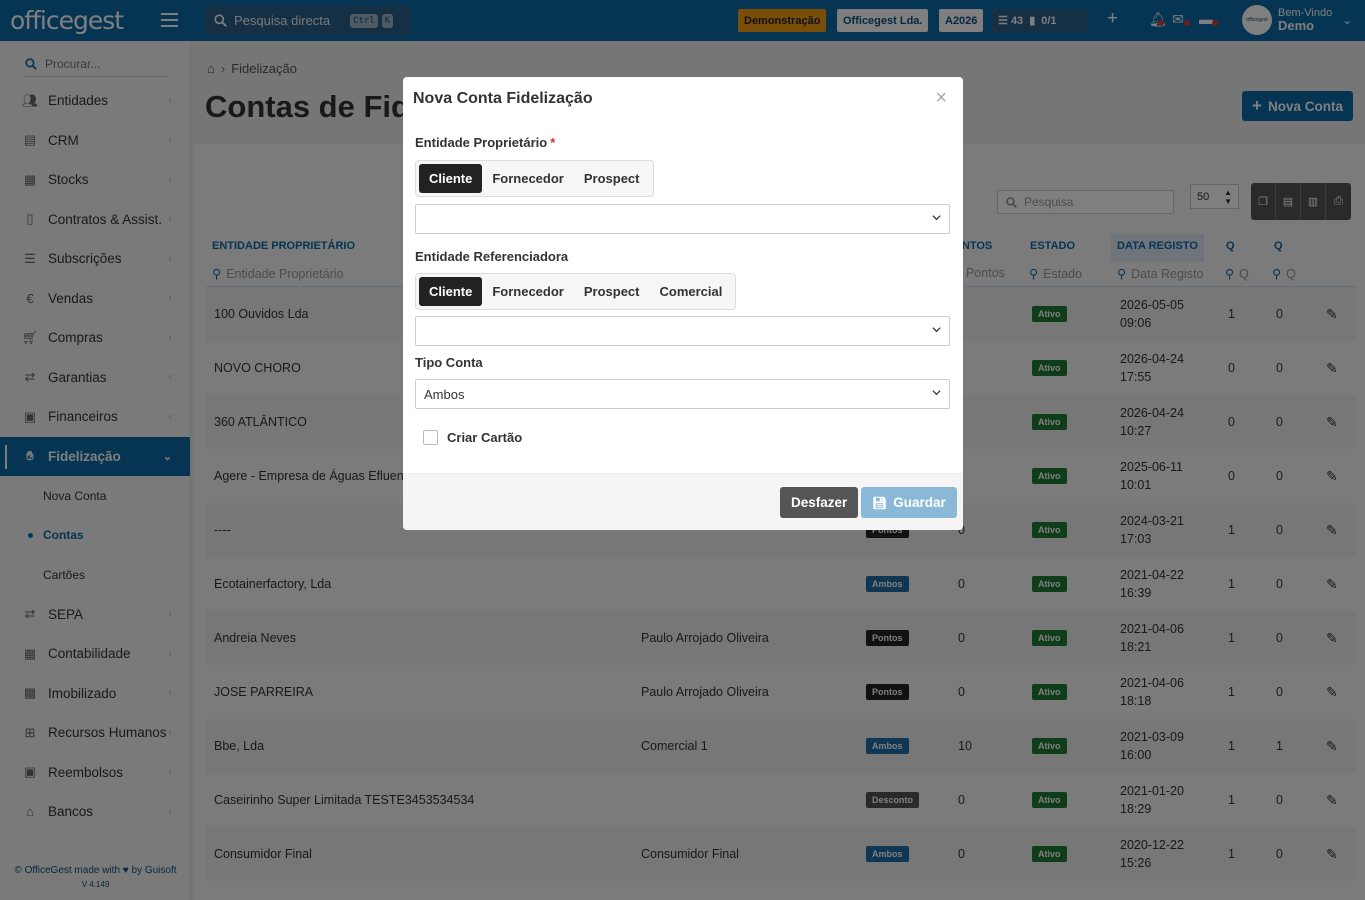  Describe the element at coordinates (612, 291) in the screenshot. I see `ref-type-prospect: Prospect` at that location.